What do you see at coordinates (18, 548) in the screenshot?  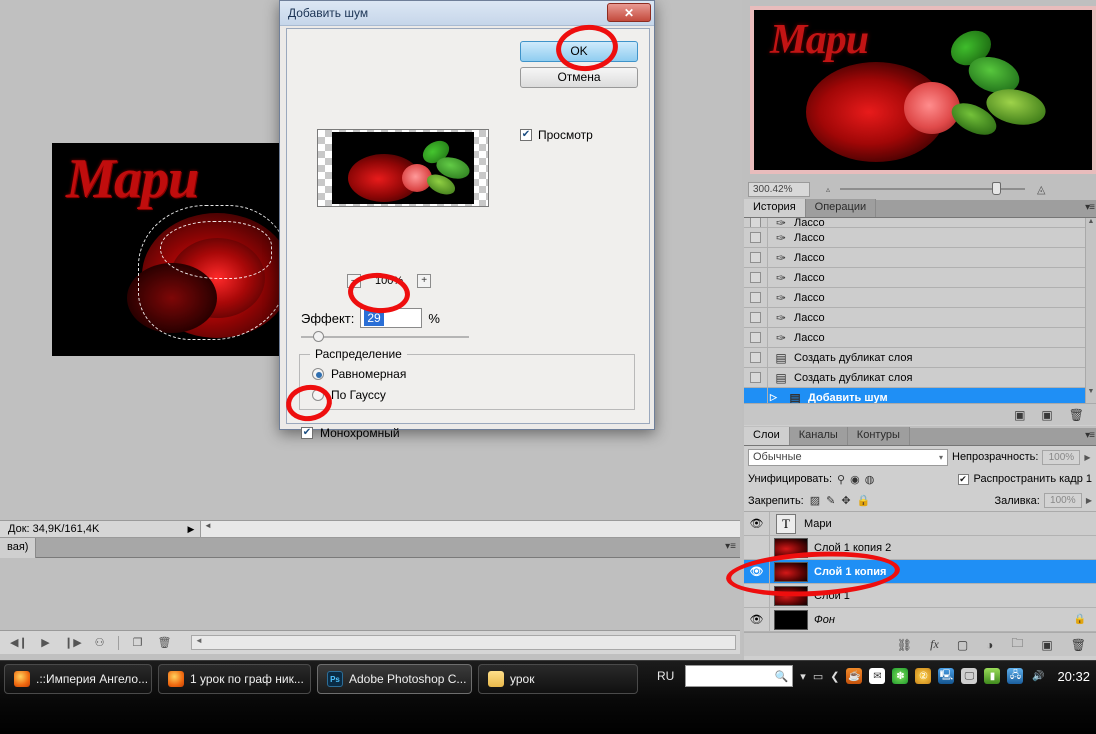 I see `panel-tab-fragment: вая)` at bounding box center [18, 548].